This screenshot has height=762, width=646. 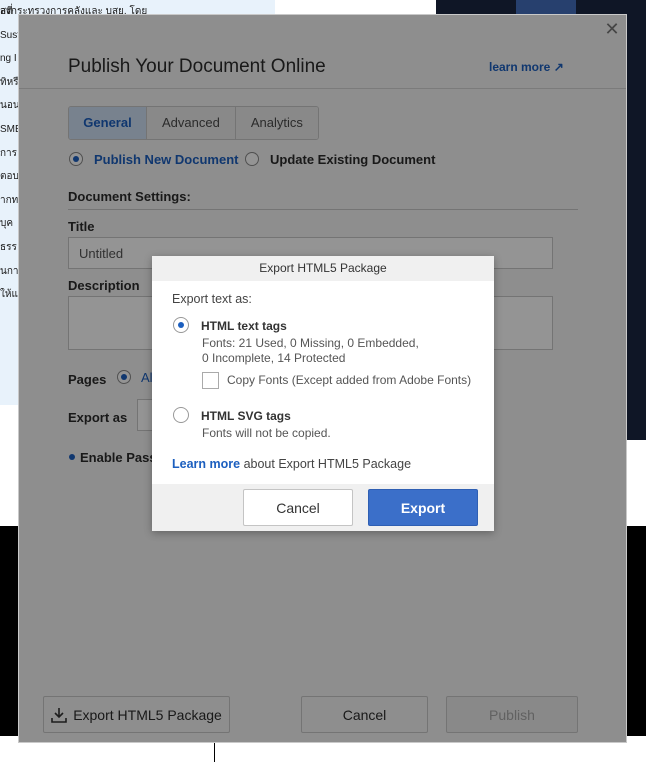 I want to click on modal-learn-more-link: Learn more, so click(x=206, y=464).